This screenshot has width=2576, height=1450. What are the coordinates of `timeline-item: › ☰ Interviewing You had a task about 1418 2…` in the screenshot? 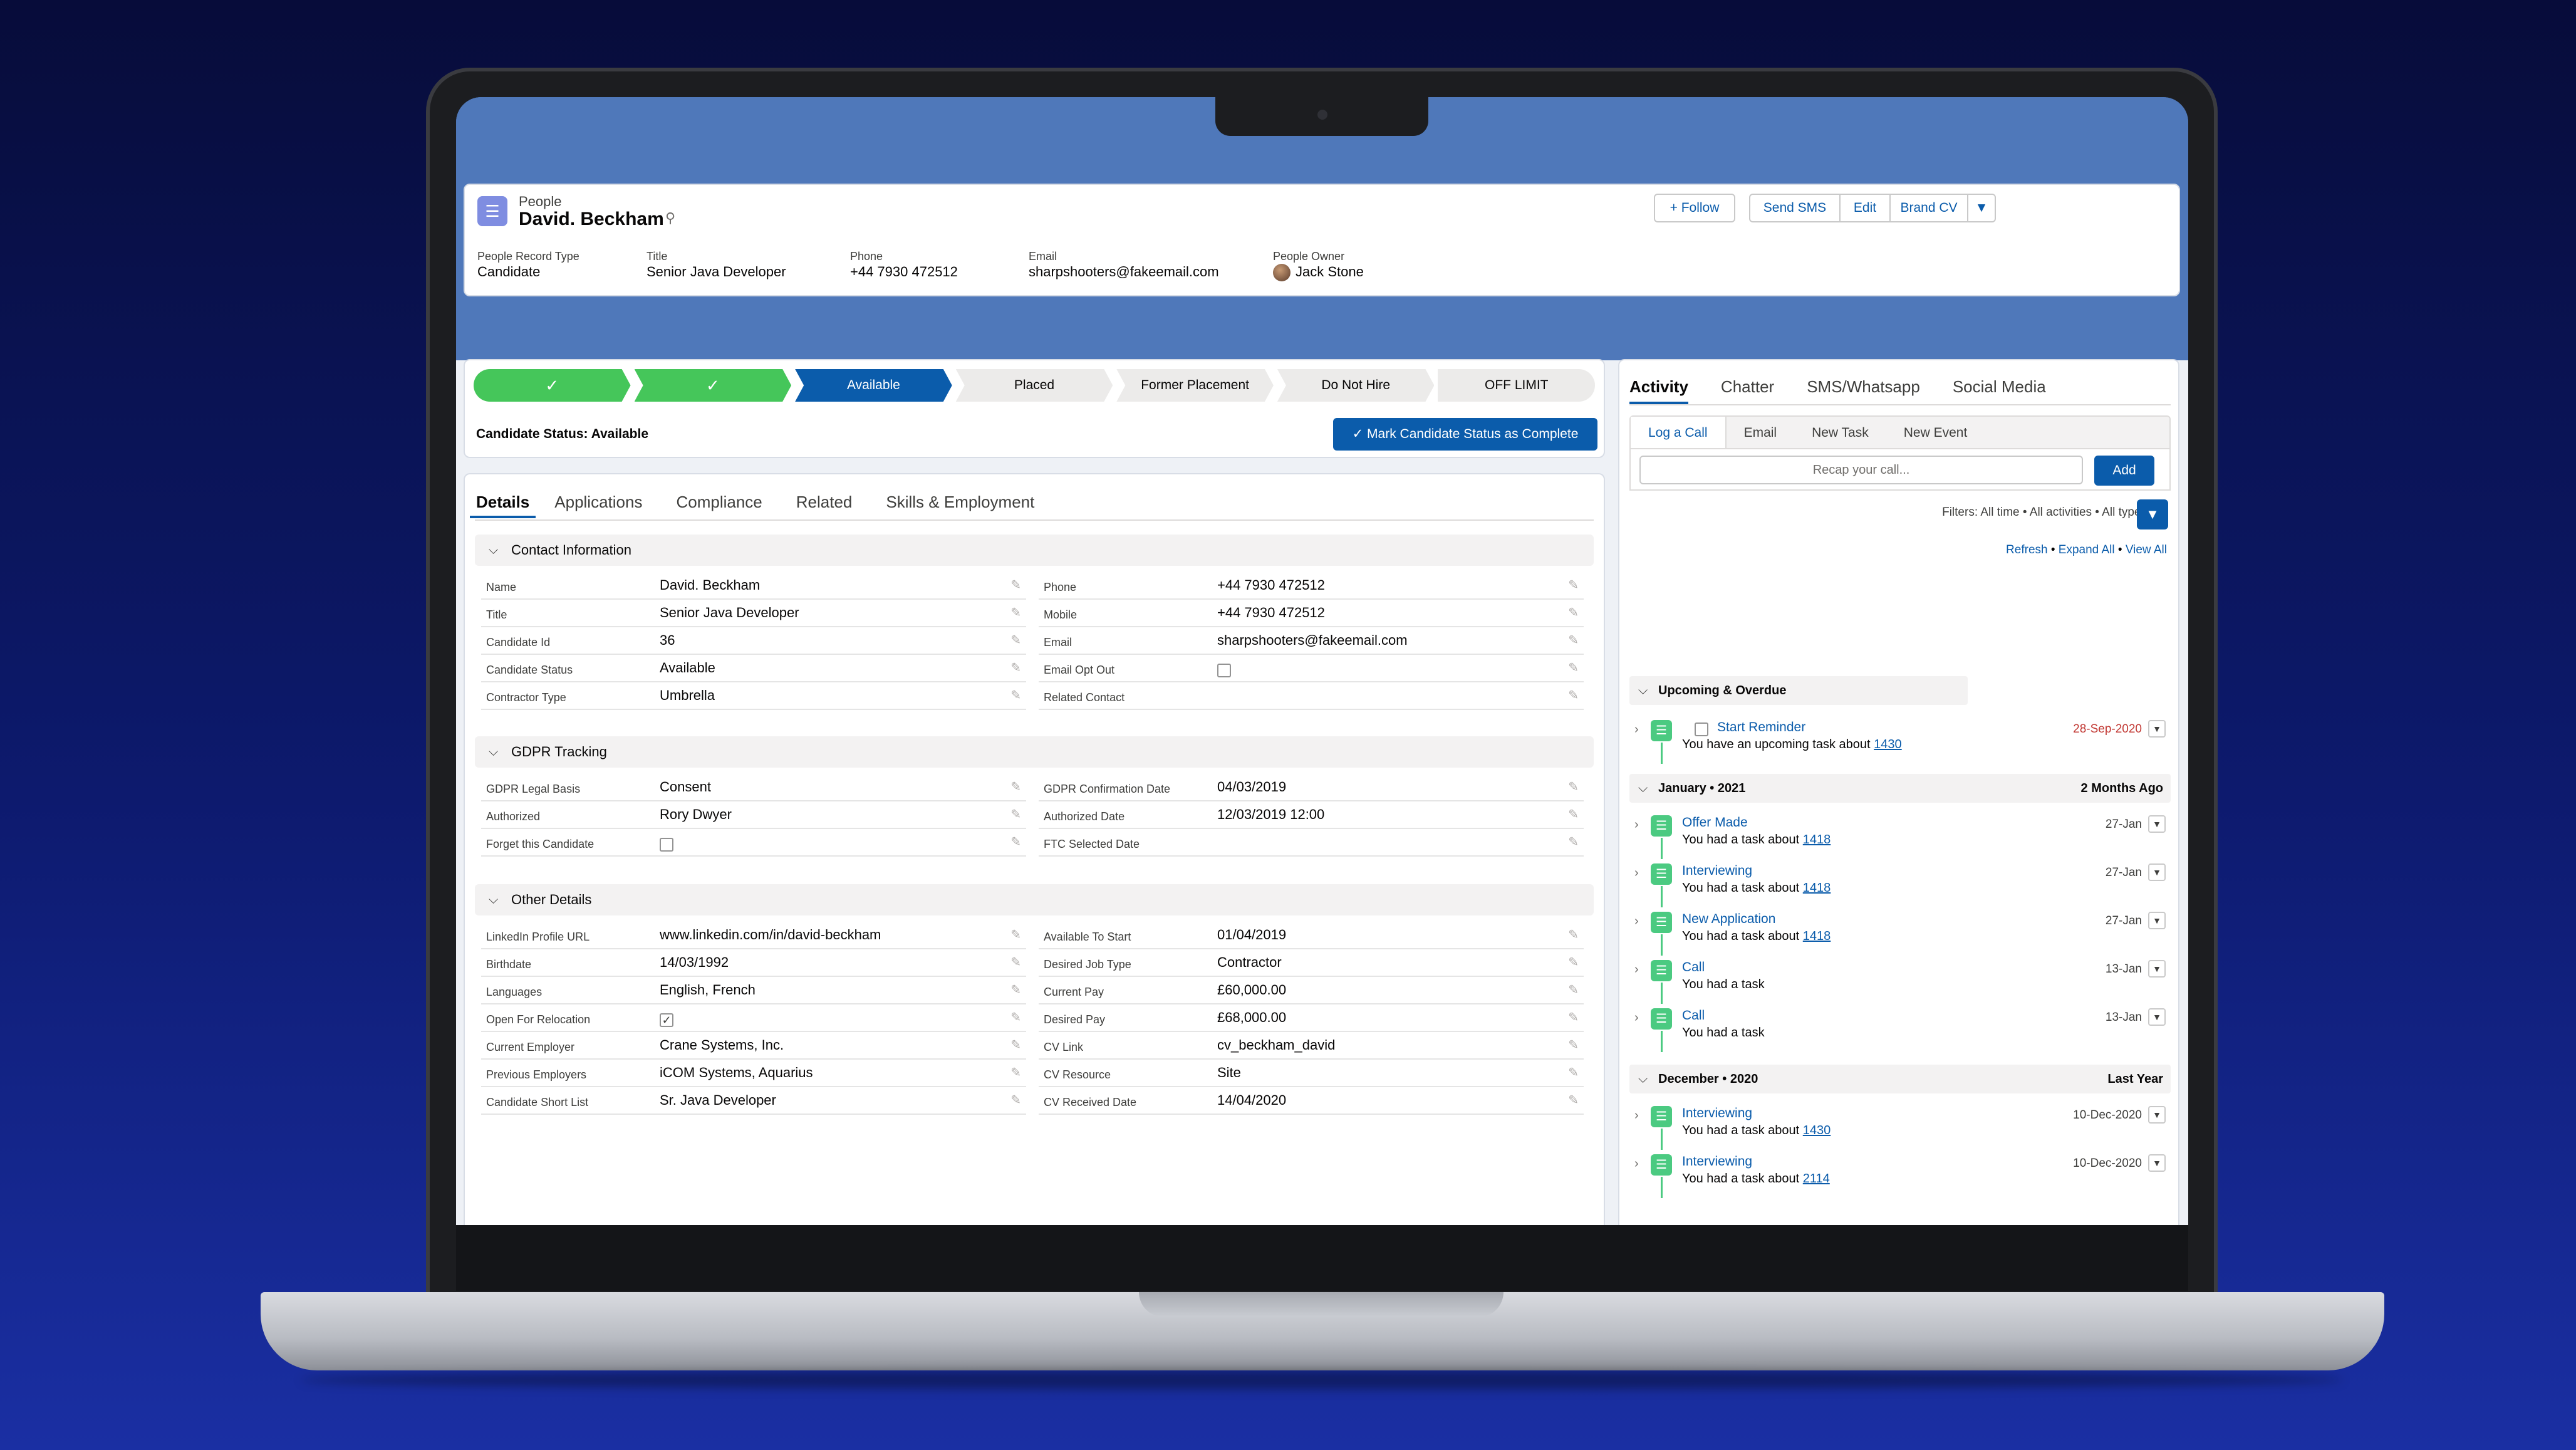 It's located at (1900, 883).